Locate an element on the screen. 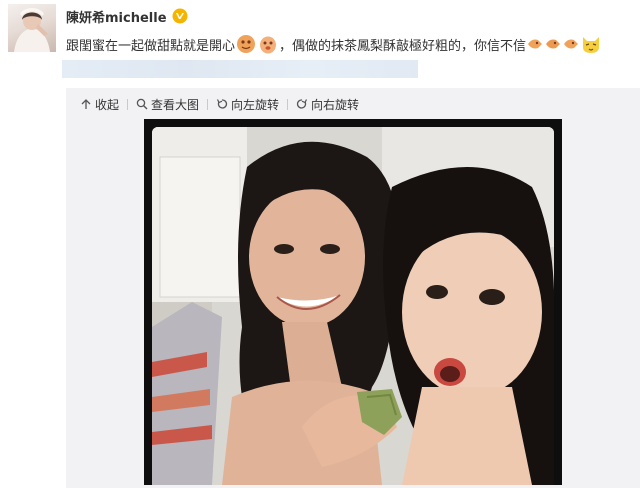  view-large-label: 查看大图 is located at coordinates (175, 104).